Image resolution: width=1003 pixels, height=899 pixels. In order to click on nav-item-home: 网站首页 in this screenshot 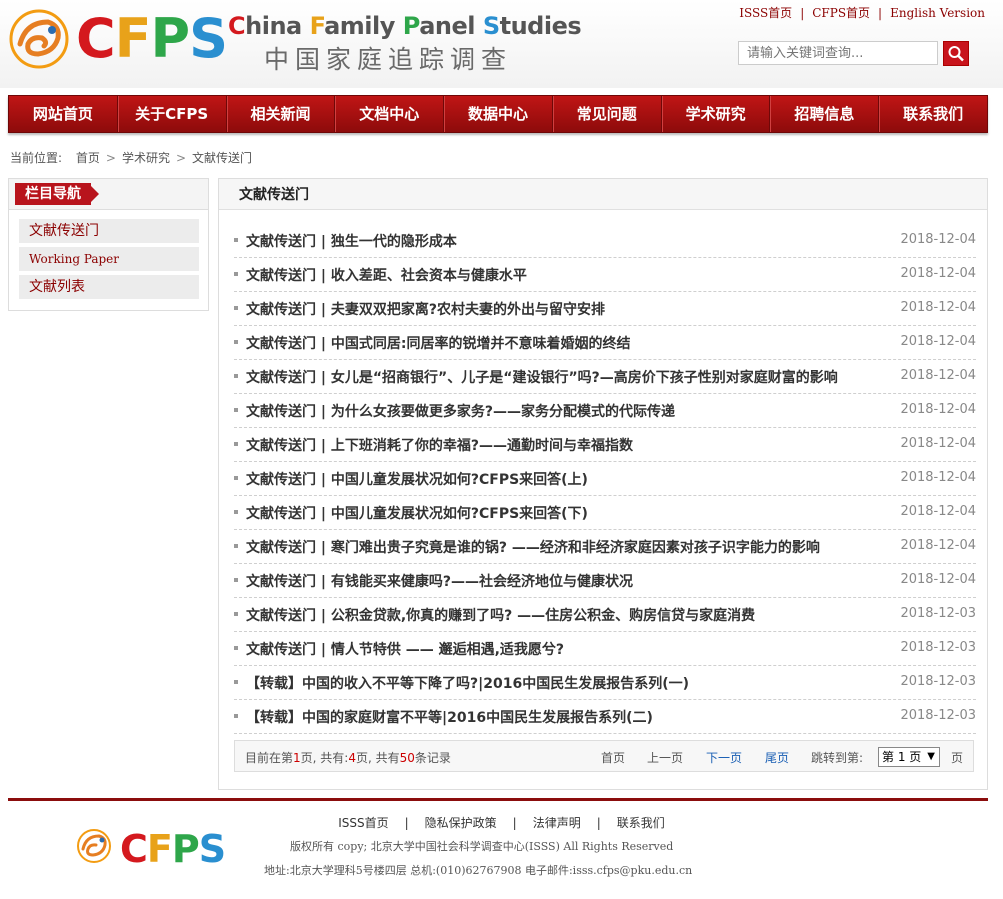, I will do `click(63, 114)`.